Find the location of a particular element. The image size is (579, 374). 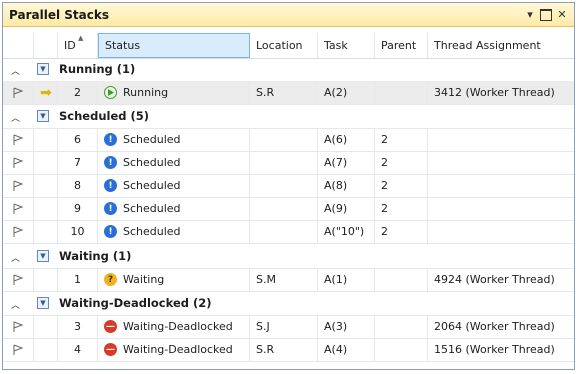

location-column-header: Location is located at coordinates (284, 45).